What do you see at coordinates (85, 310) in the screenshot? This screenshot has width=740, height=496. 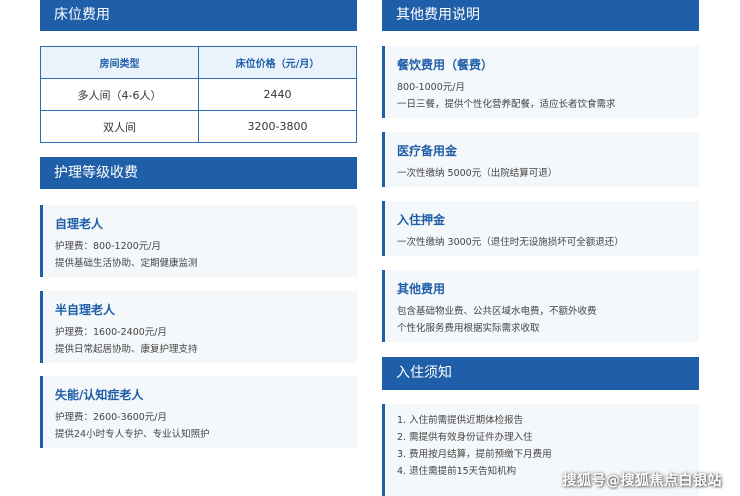 I see `card-title: 半自理老人` at bounding box center [85, 310].